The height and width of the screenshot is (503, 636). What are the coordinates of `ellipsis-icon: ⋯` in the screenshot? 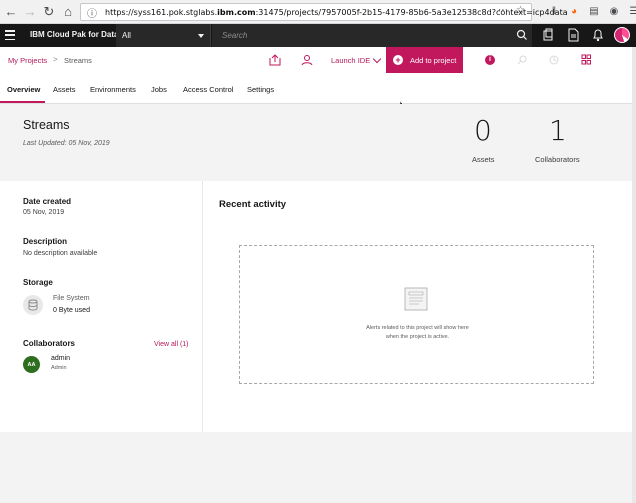 It's located at (503, 10).